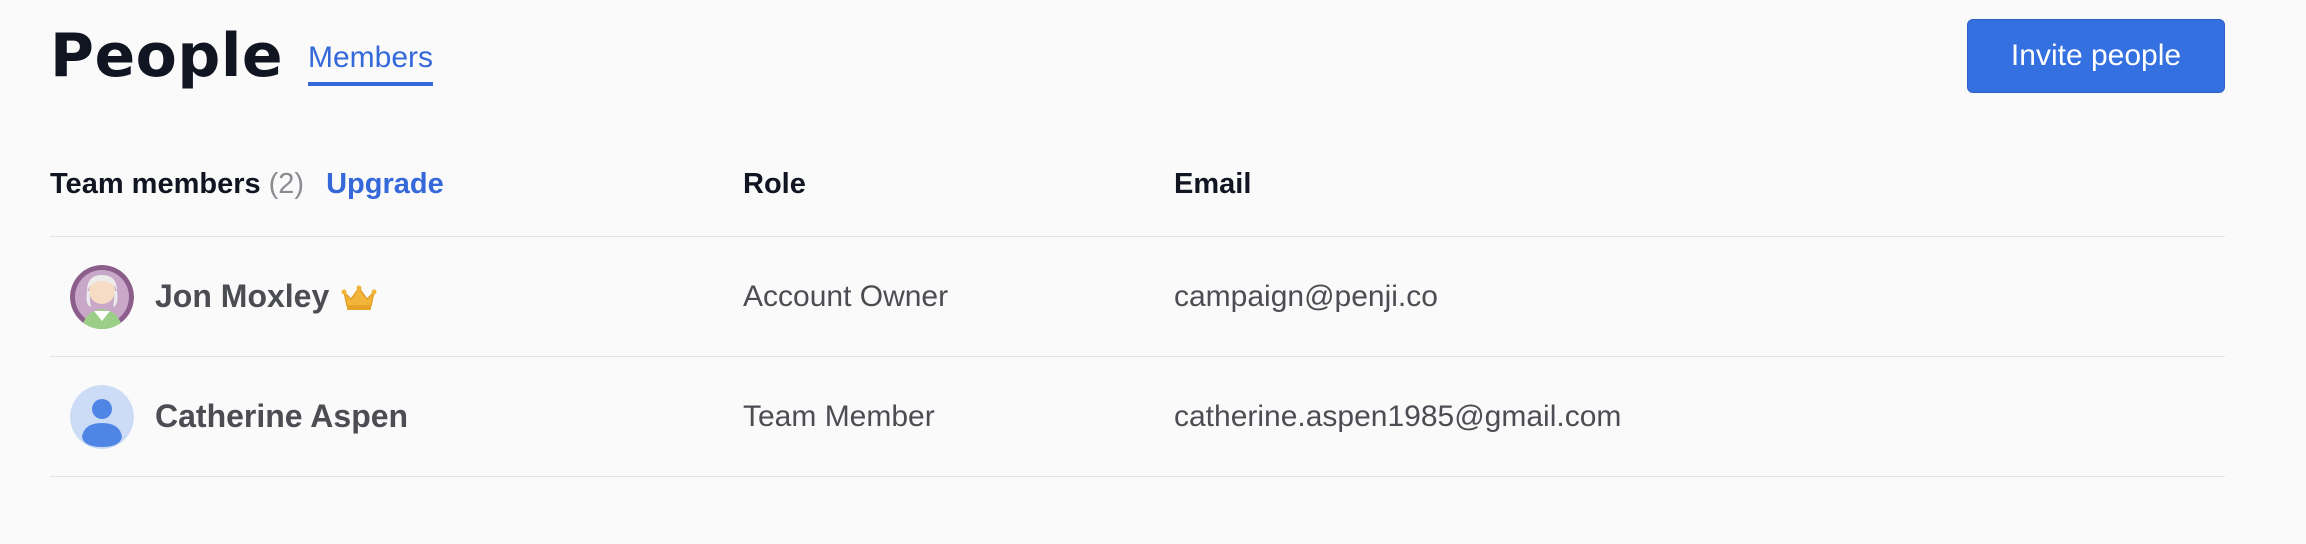 The width and height of the screenshot is (2306, 544). Describe the element at coordinates (167, 56) in the screenshot. I see `page-title: People` at that location.